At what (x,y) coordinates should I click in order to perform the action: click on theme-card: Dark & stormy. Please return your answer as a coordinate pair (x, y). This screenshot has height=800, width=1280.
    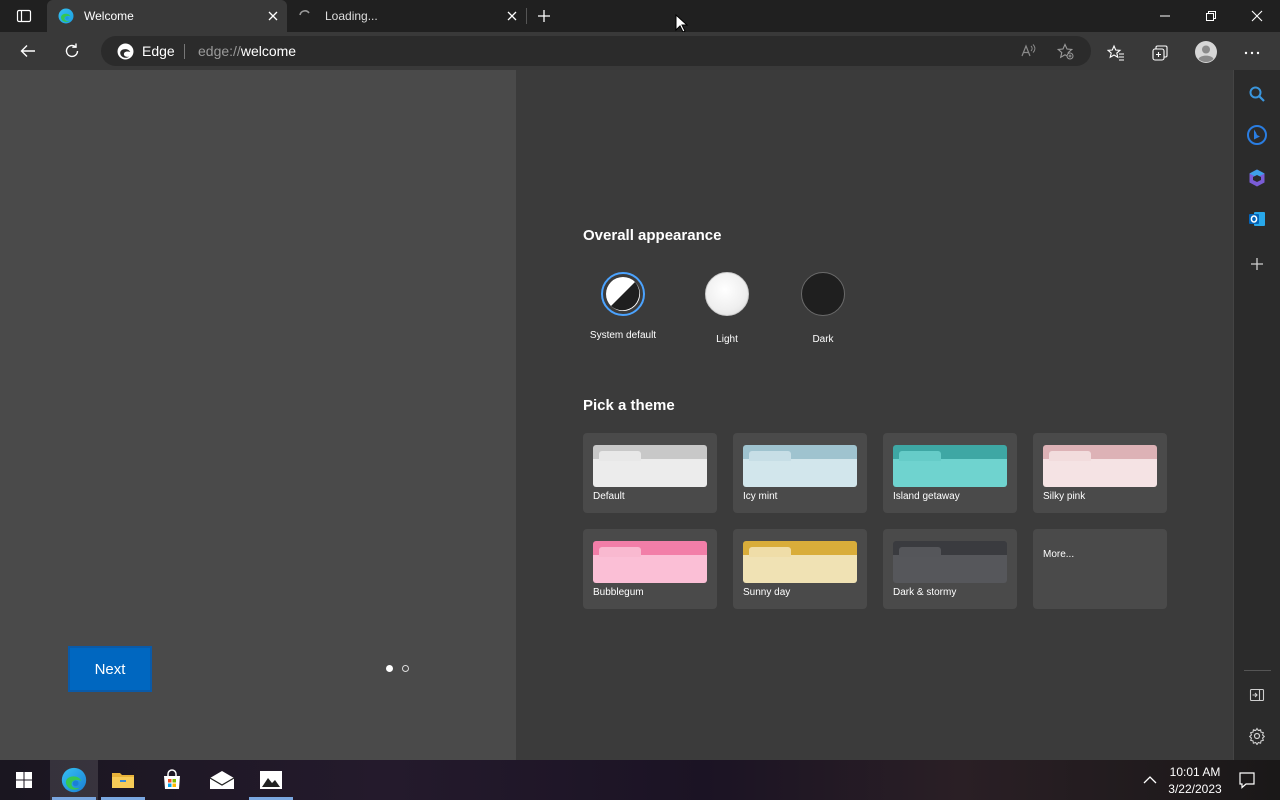
    Looking at the image, I should click on (950, 569).